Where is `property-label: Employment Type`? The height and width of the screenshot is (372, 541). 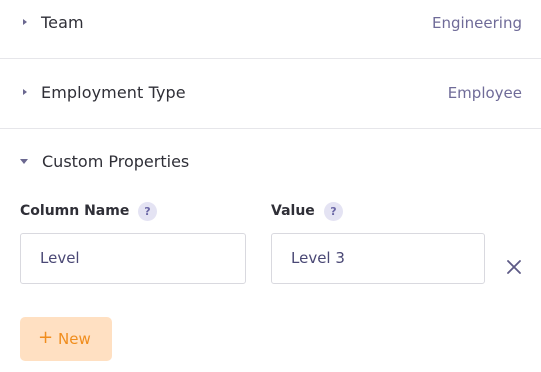 property-label: Employment Type is located at coordinates (113, 92).